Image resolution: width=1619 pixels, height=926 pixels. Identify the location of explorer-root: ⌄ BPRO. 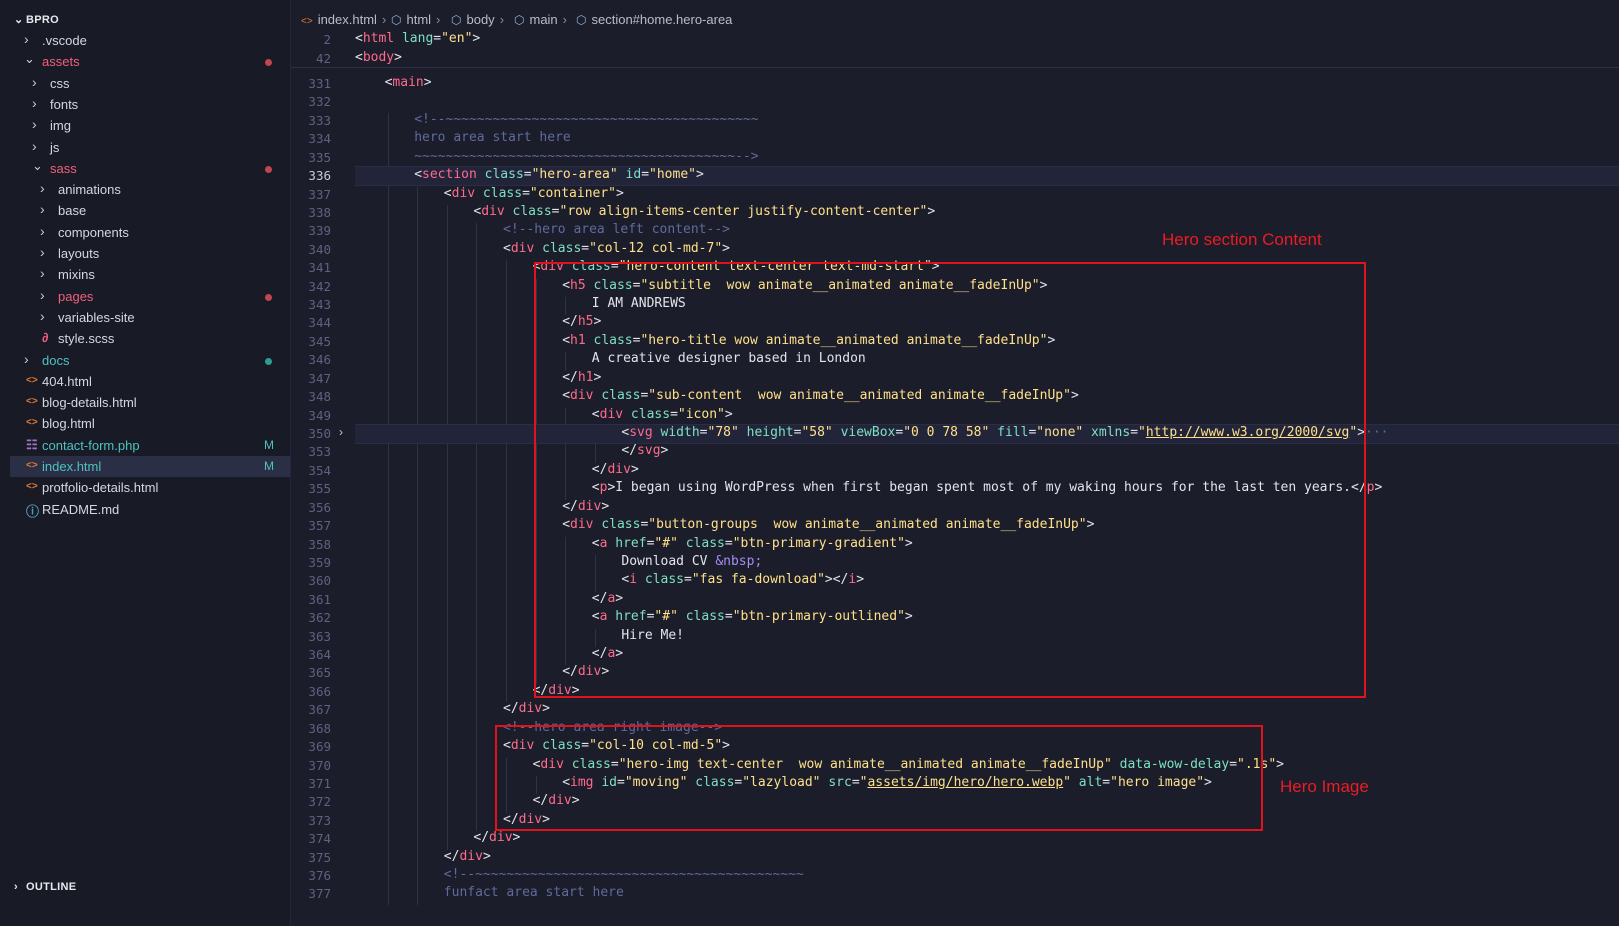
(36, 19).